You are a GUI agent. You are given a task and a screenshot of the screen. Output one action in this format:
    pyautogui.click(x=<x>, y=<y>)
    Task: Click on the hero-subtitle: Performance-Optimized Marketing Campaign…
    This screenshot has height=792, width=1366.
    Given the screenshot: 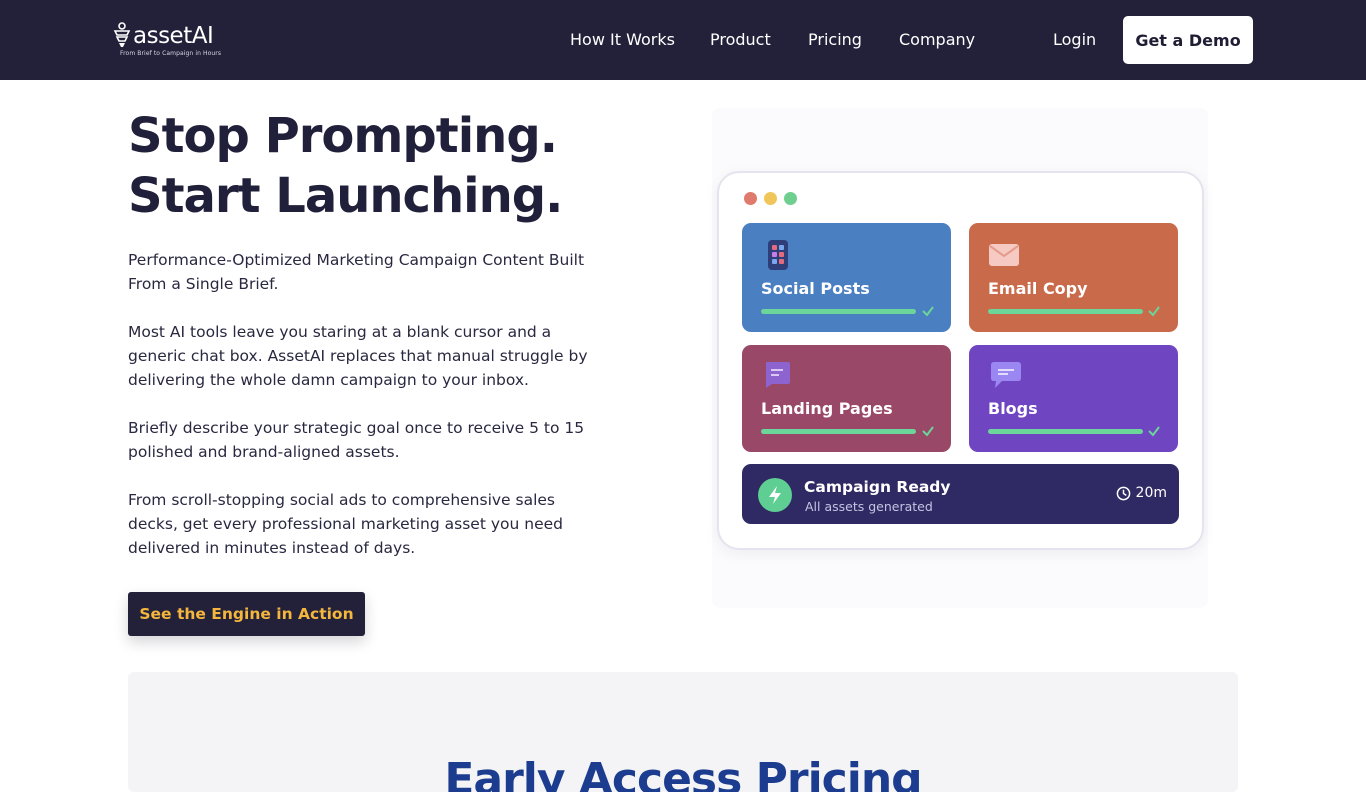 What is the action you would take?
    pyautogui.click(x=356, y=272)
    